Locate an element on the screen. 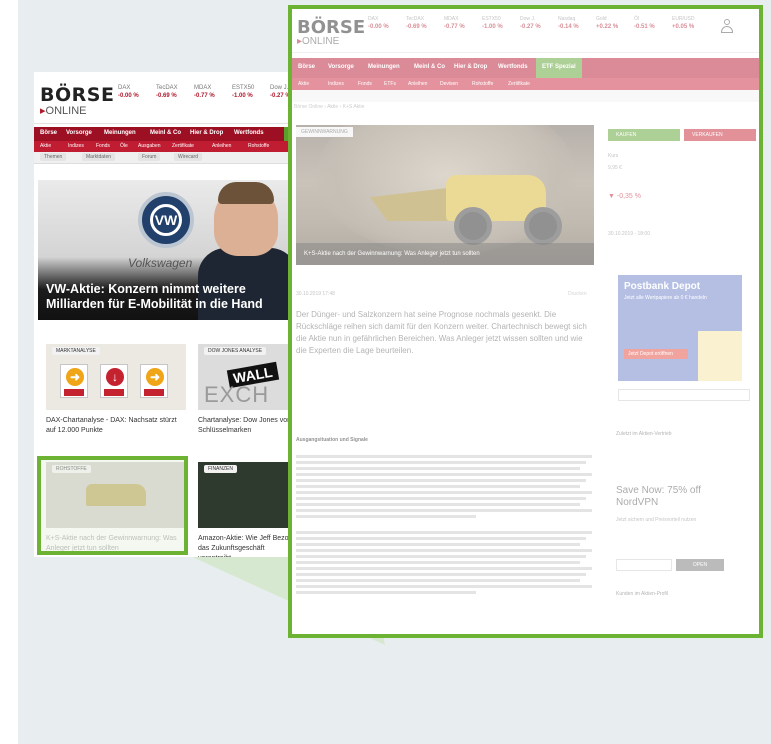  nav-item: Wertfonds is located at coordinates (249, 133).